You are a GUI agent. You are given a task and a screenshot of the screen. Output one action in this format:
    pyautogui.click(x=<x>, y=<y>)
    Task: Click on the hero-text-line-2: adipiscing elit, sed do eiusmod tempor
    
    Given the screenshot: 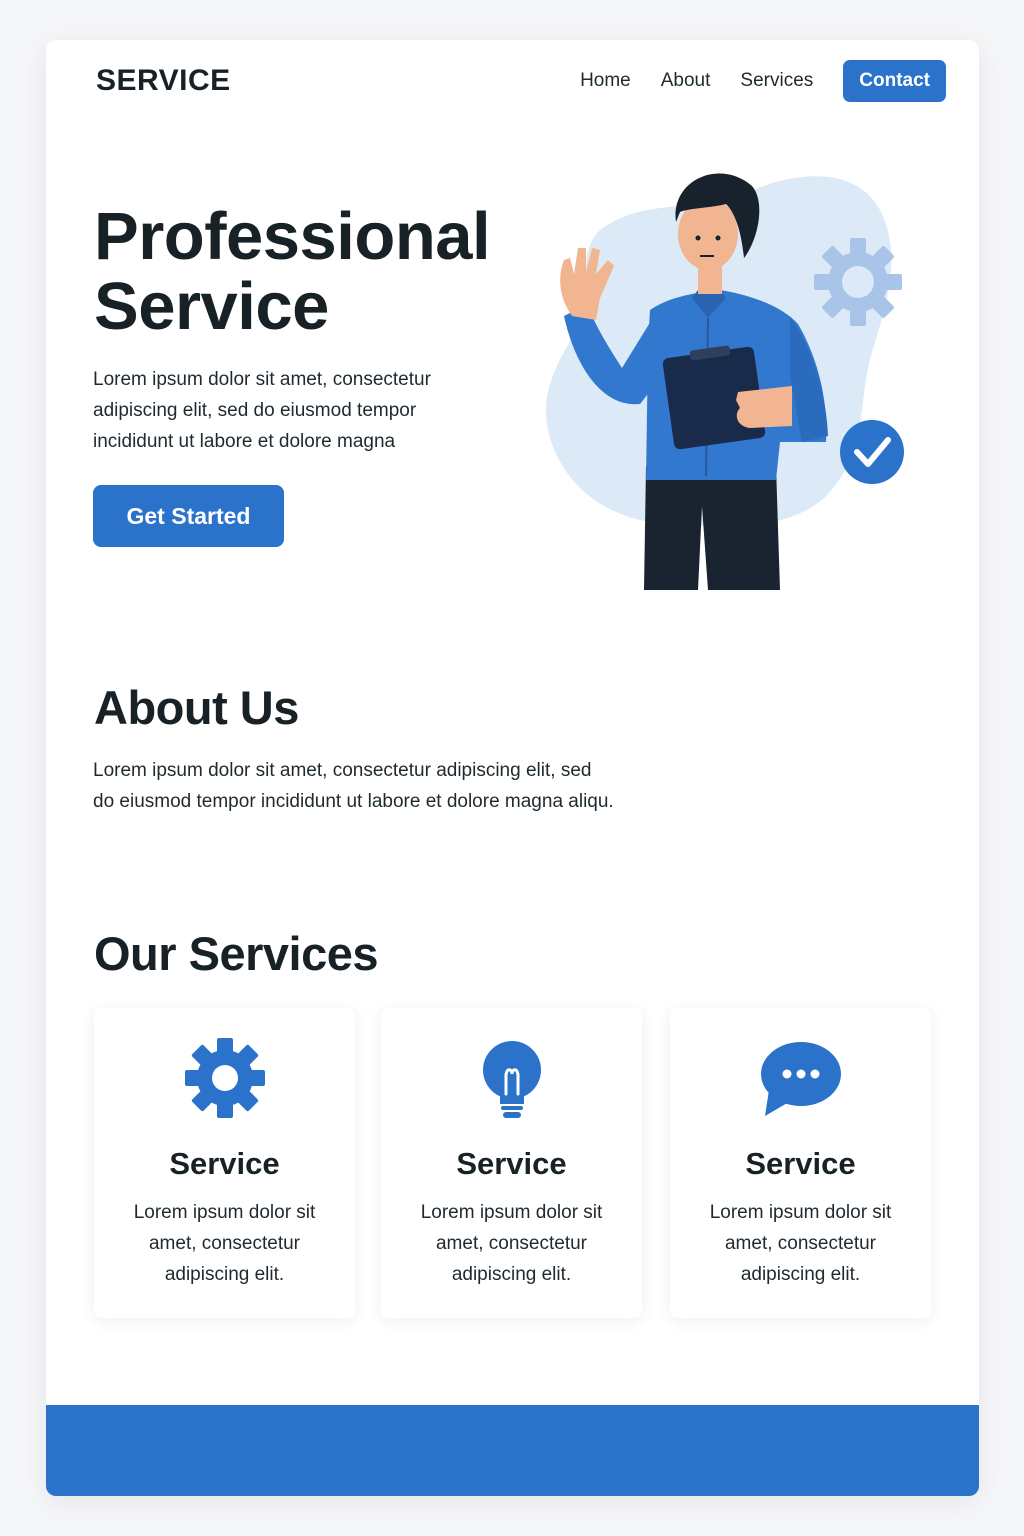 What is the action you would take?
    pyautogui.click(x=255, y=410)
    